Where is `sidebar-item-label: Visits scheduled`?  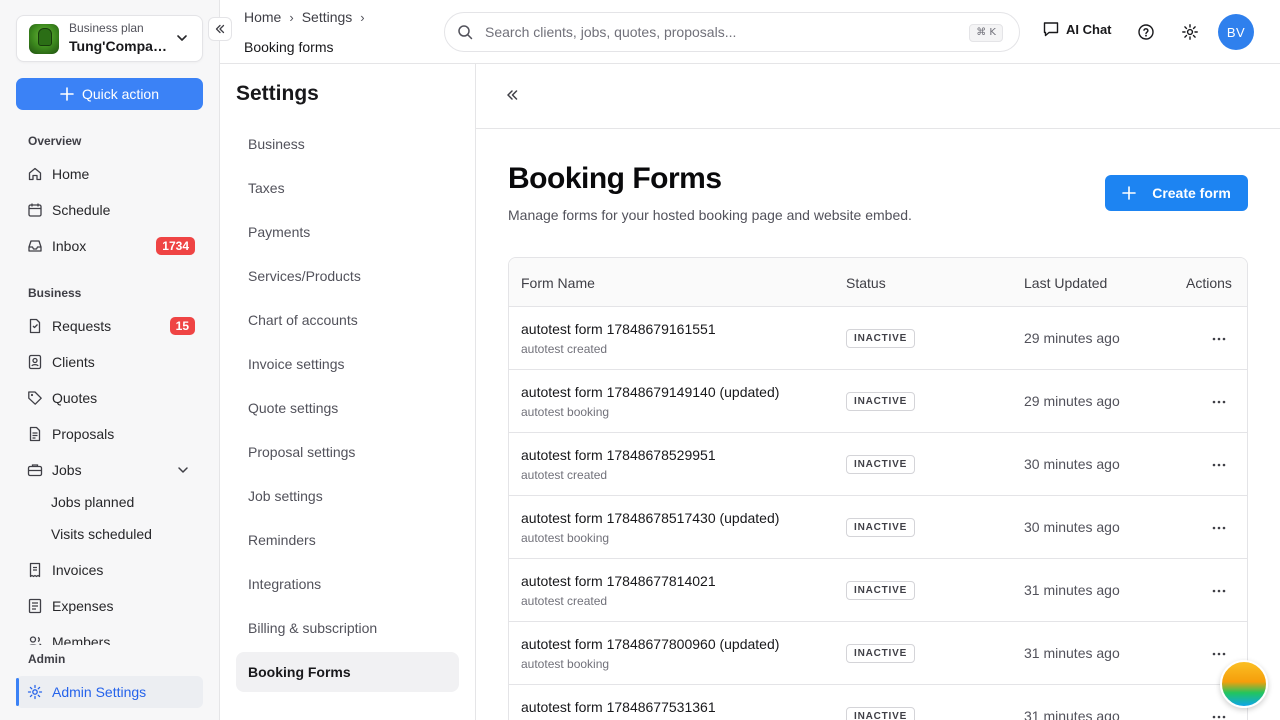 sidebar-item-label: Visits scheduled is located at coordinates (101, 534).